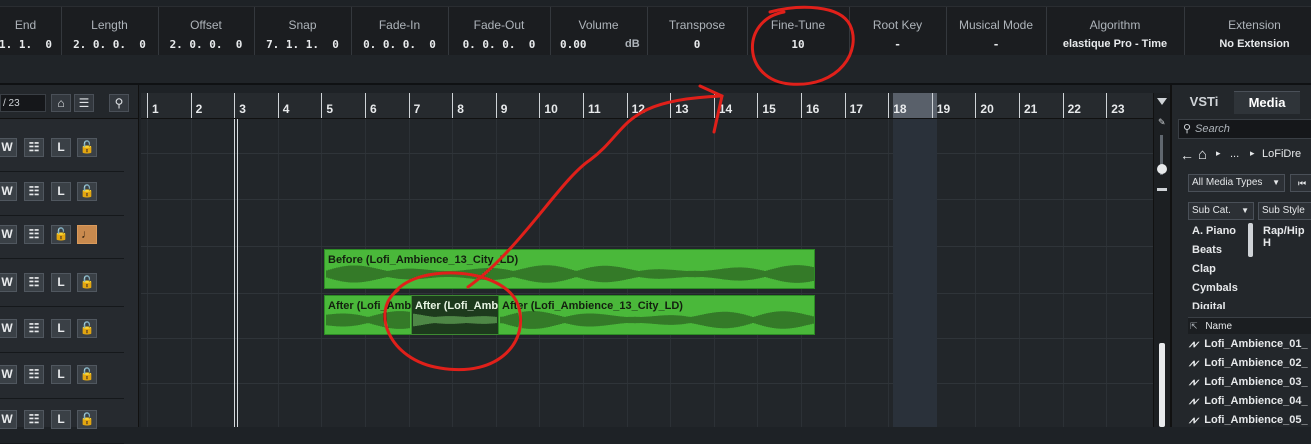 This screenshot has width=1311, height=444. I want to click on media-file-item: ⩘⩗ Lofi_Ambience_04_, so click(1250, 401).